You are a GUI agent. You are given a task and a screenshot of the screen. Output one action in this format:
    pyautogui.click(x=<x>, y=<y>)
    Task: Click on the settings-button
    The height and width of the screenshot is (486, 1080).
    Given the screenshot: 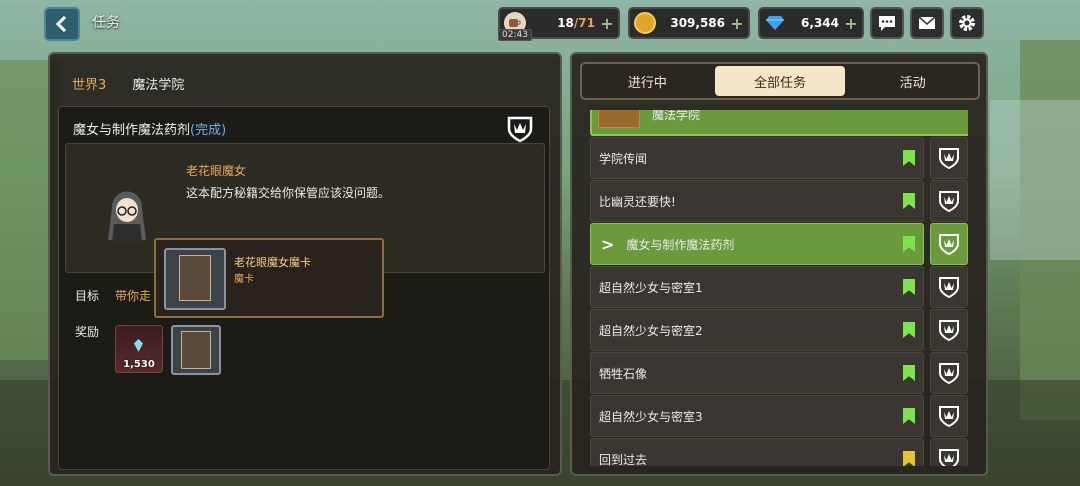 What is the action you would take?
    pyautogui.click(x=967, y=23)
    